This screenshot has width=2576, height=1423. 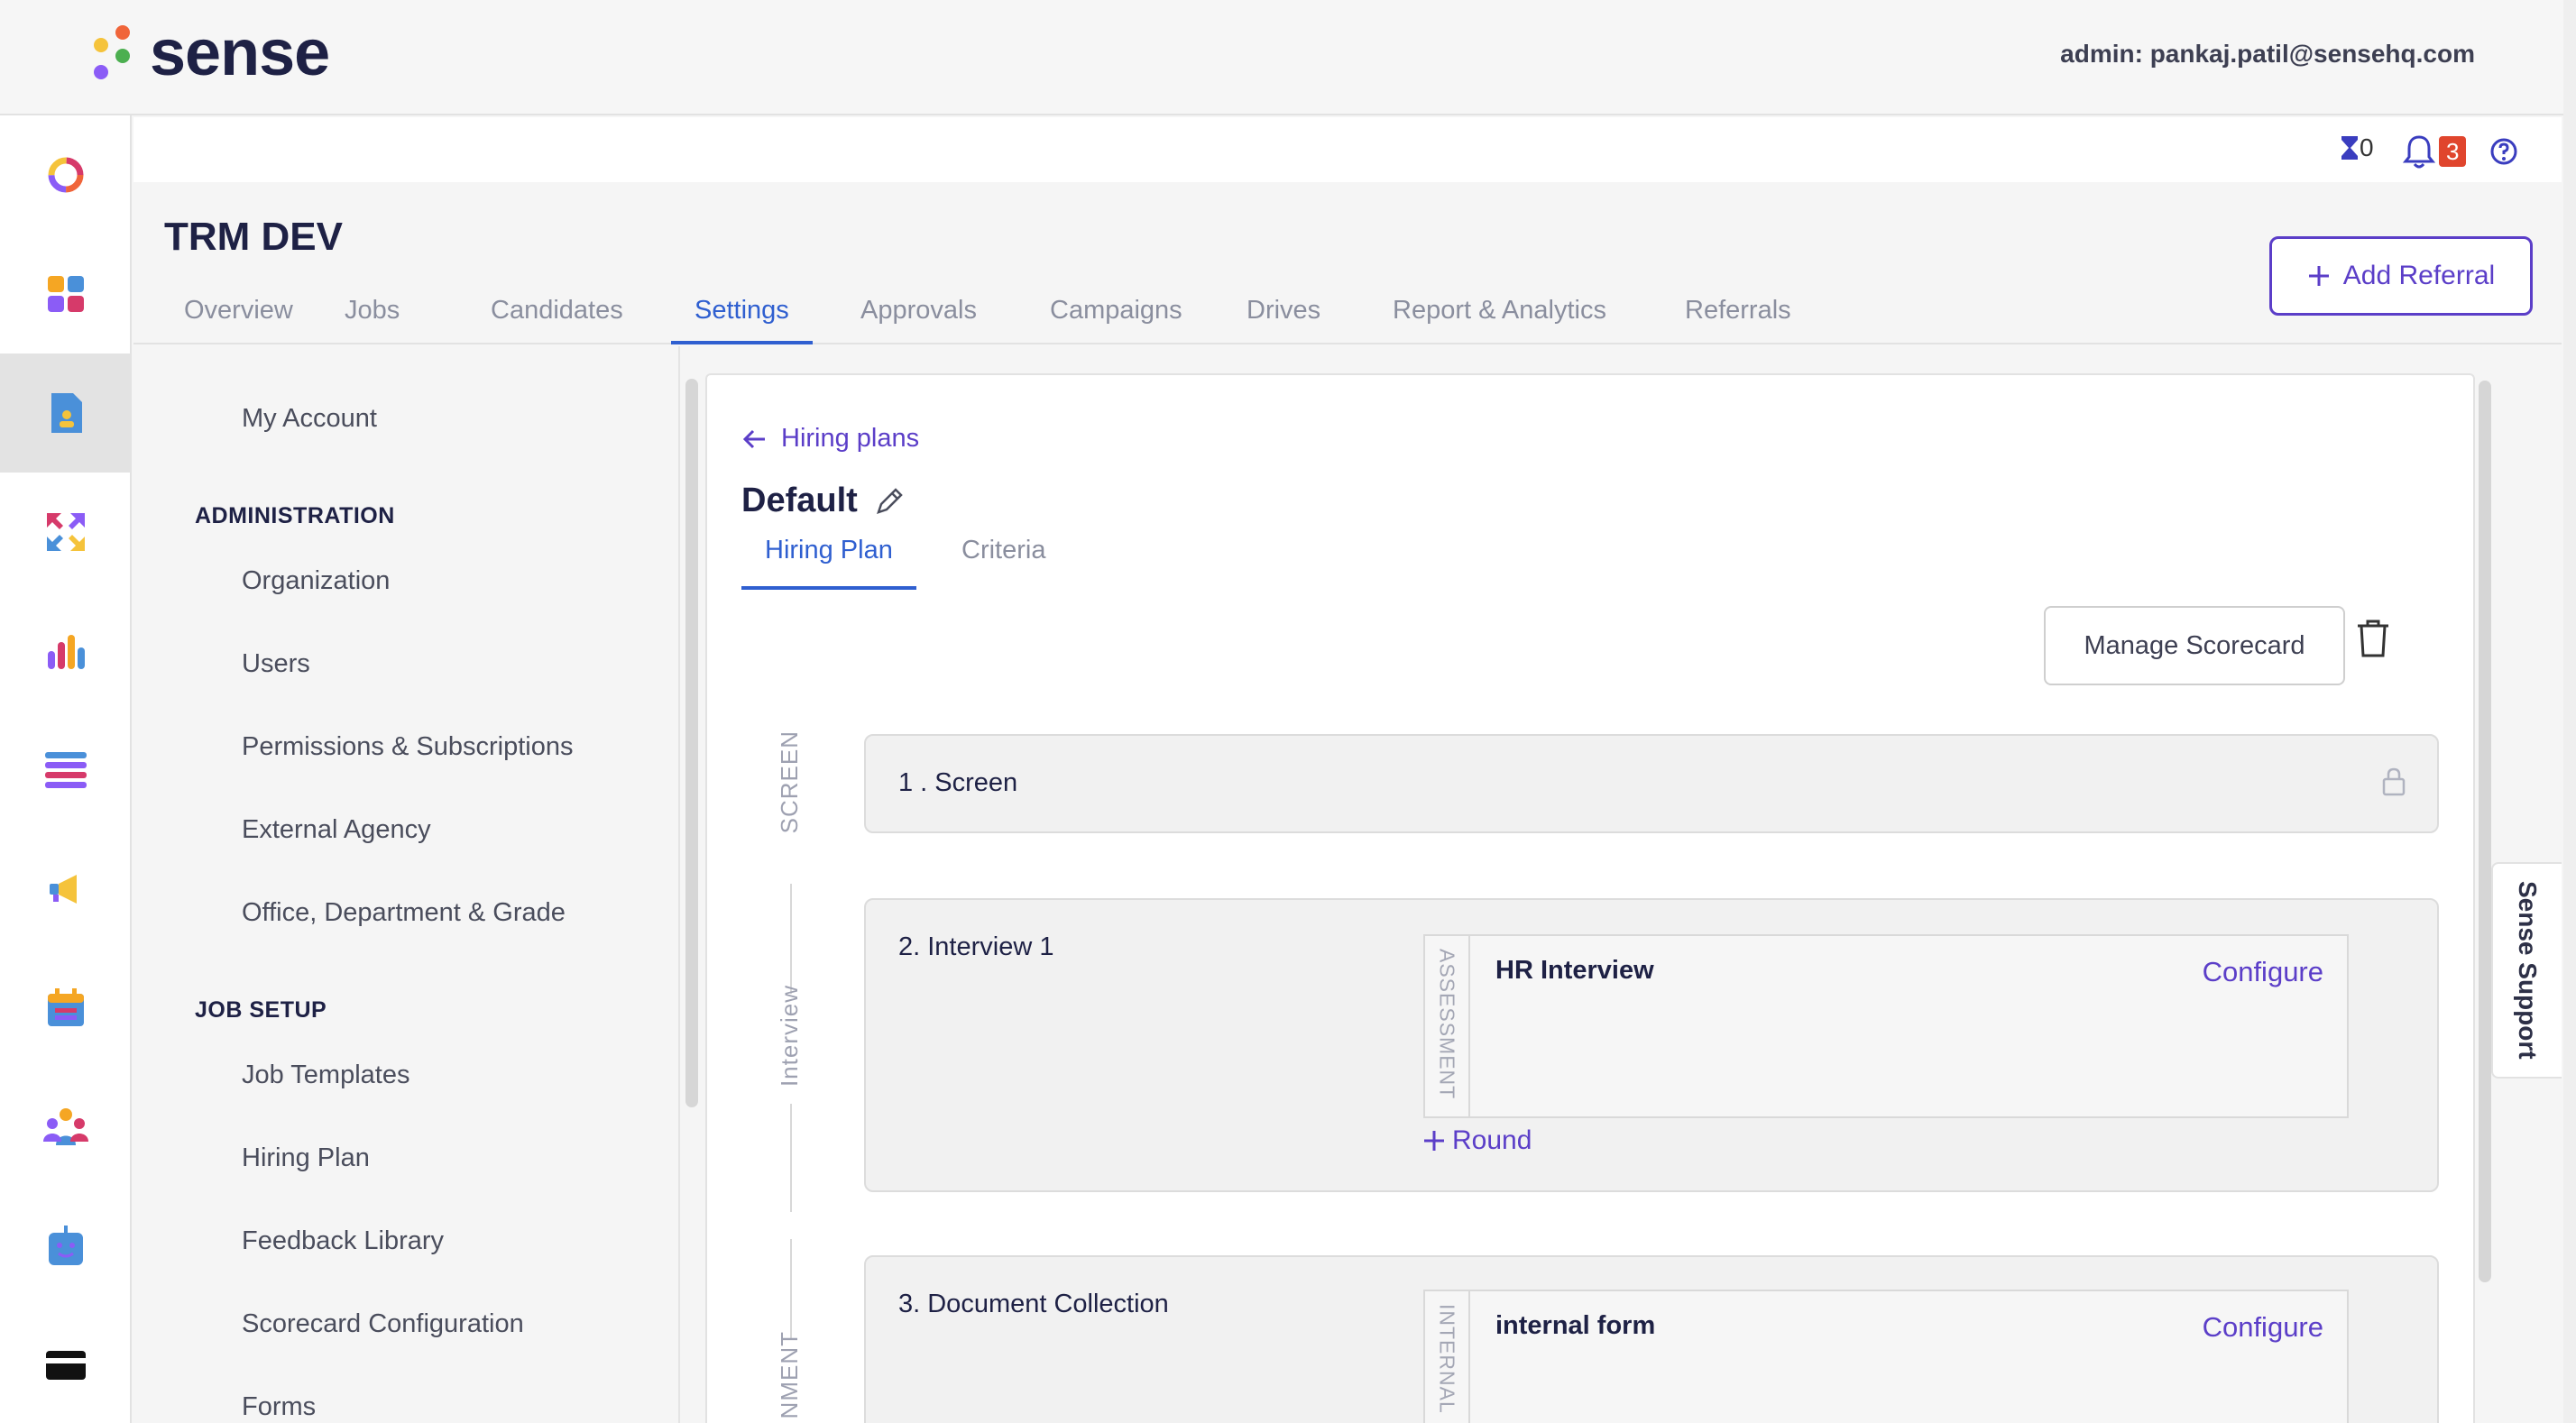 What do you see at coordinates (1283, 320) in the screenshot?
I see `tab-drives: Drives` at bounding box center [1283, 320].